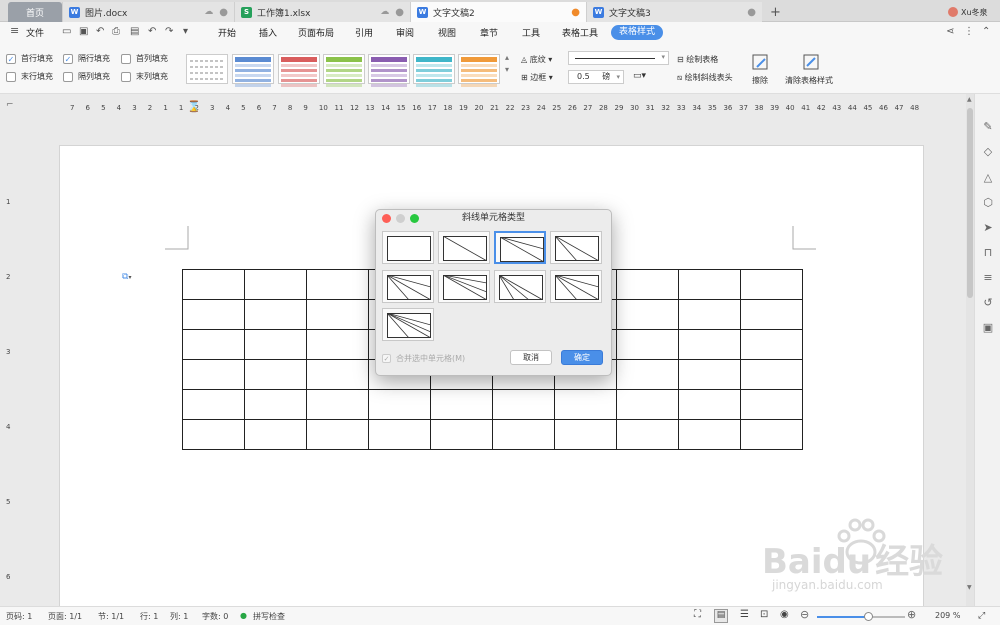  What do you see at coordinates (299, 70) in the screenshot?
I see `table-style-red` at bounding box center [299, 70].